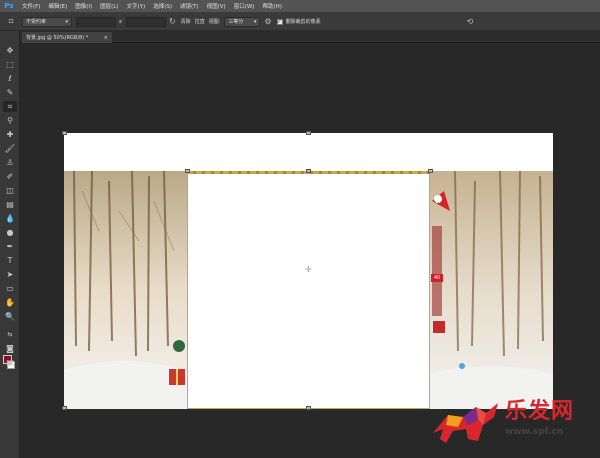 This screenshot has height=458, width=600. What do you see at coordinates (136, 6) in the screenshot?
I see `menu-type: 文字(Y)` at bounding box center [136, 6].